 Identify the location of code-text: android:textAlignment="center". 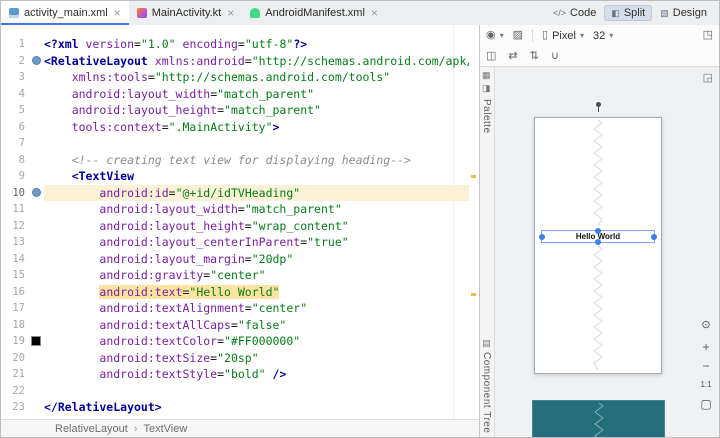
(203, 308).